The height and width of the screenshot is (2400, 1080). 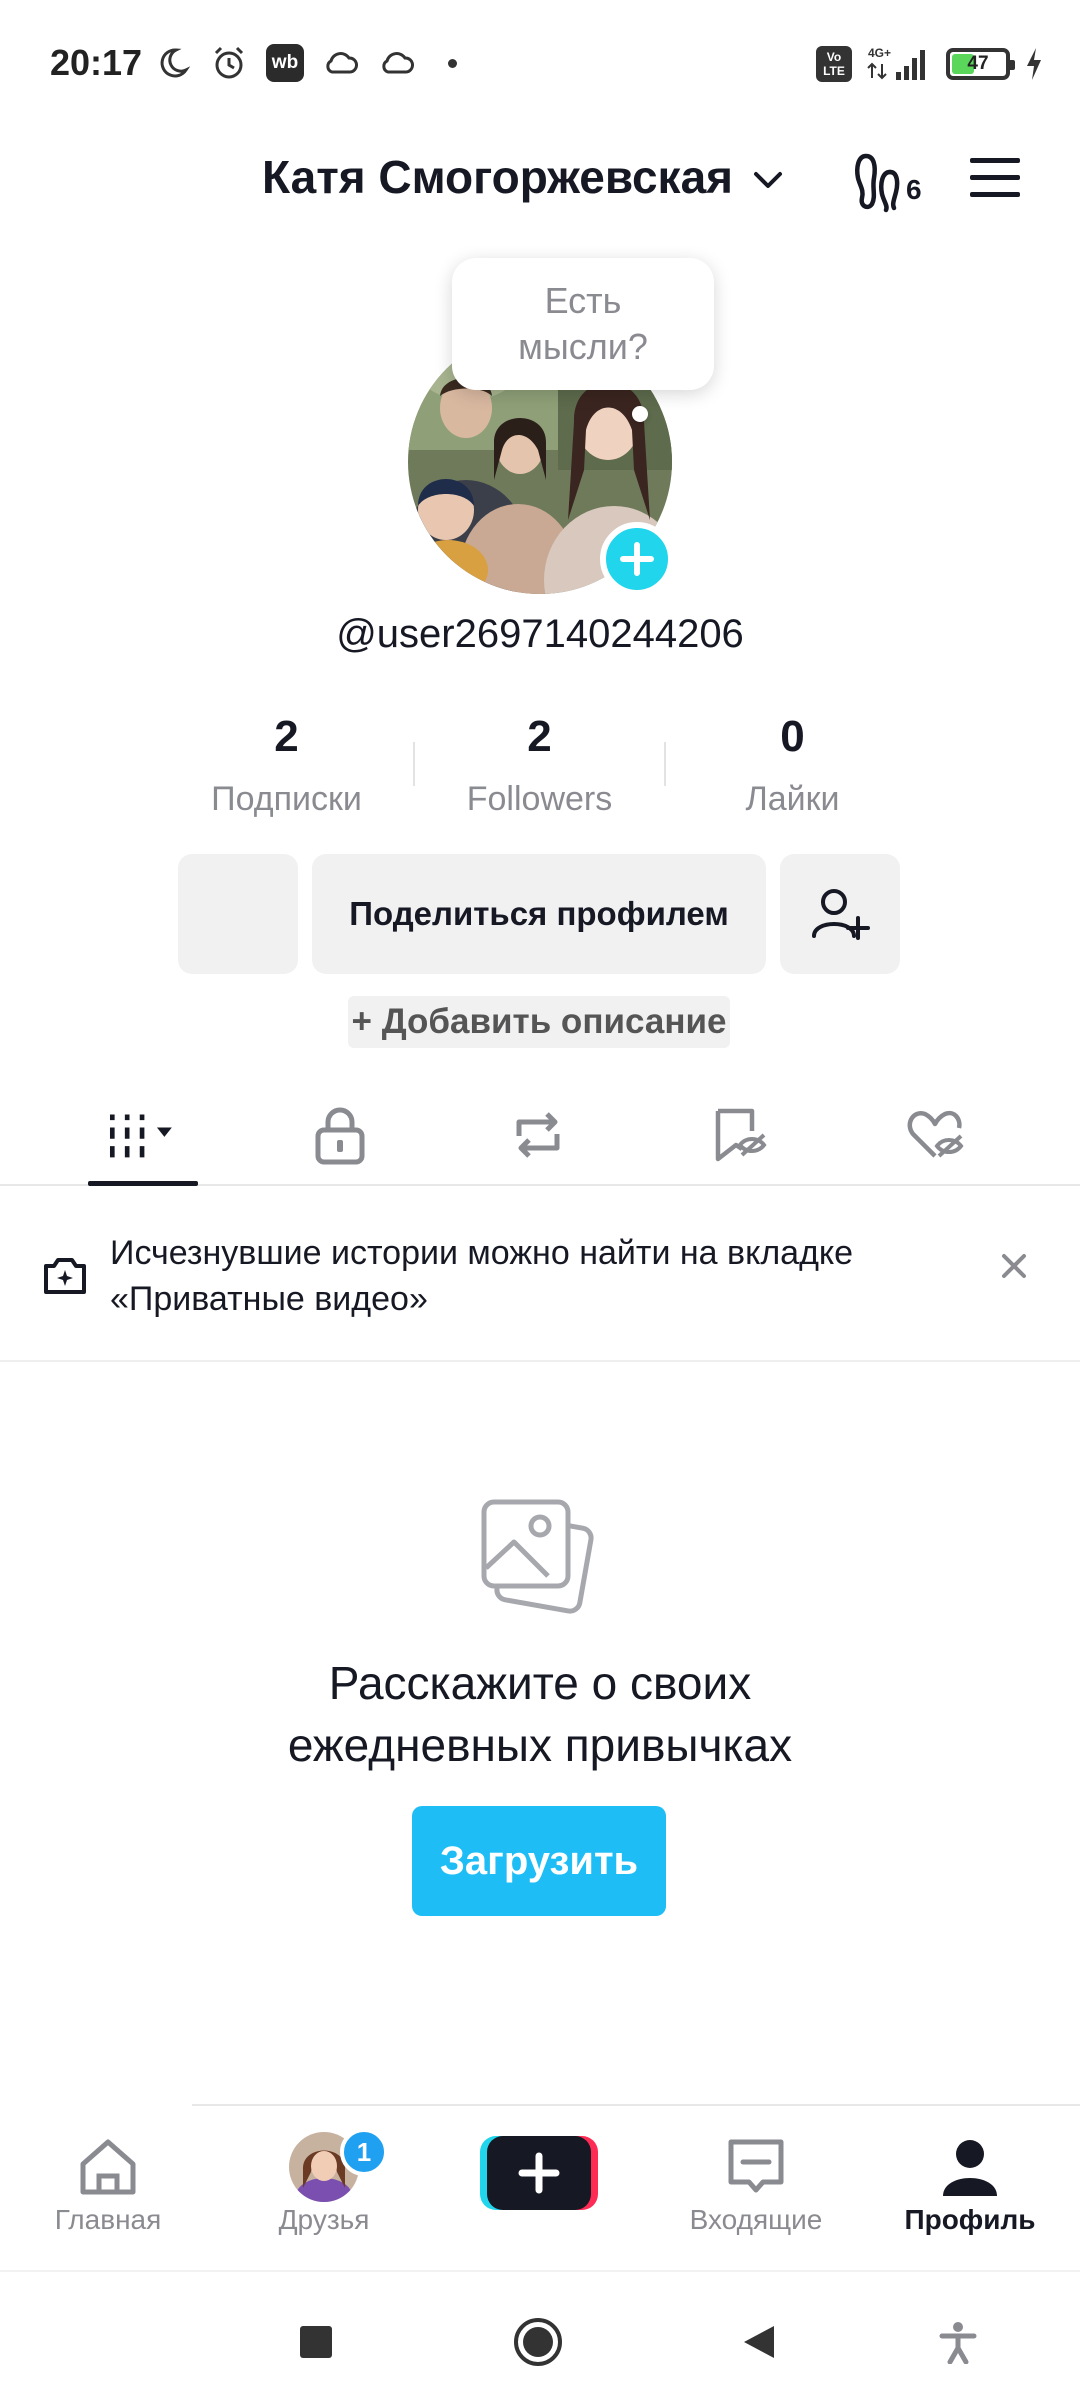 I want to click on tab-private, so click(x=340, y=1135).